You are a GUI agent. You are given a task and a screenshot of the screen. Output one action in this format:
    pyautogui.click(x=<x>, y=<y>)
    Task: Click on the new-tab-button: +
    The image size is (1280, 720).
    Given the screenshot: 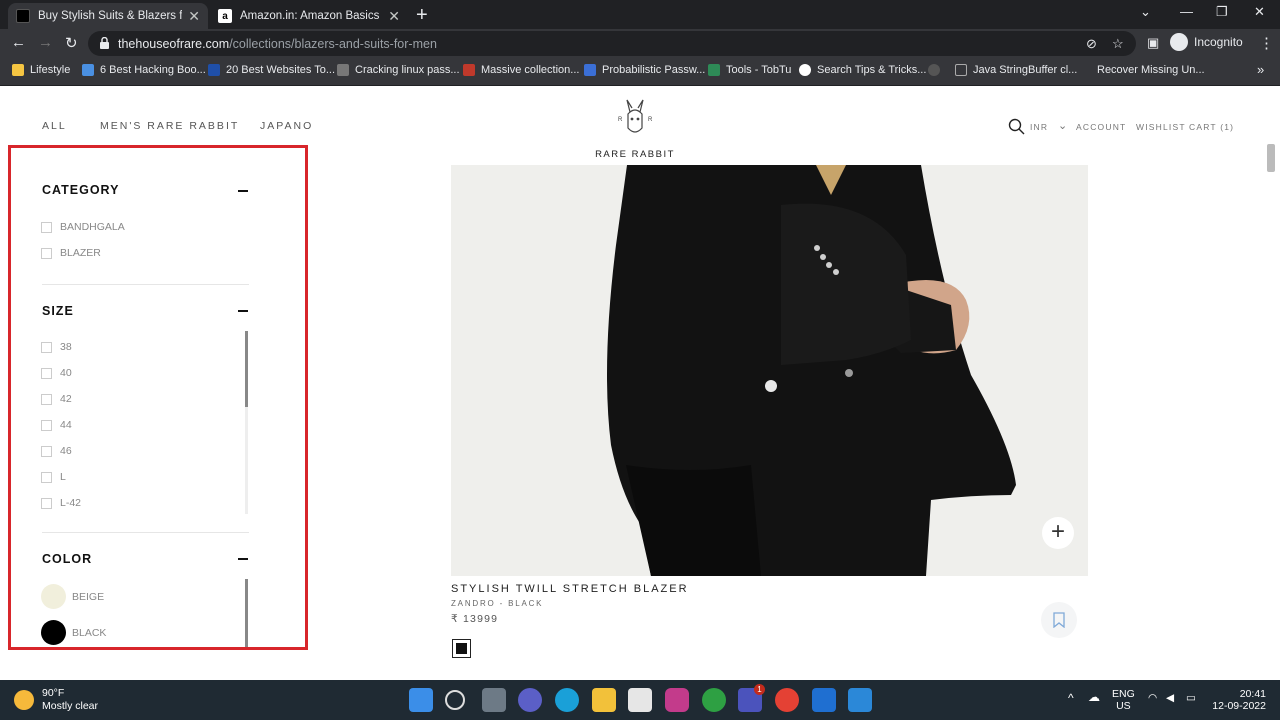 What is the action you would take?
    pyautogui.click(x=422, y=15)
    